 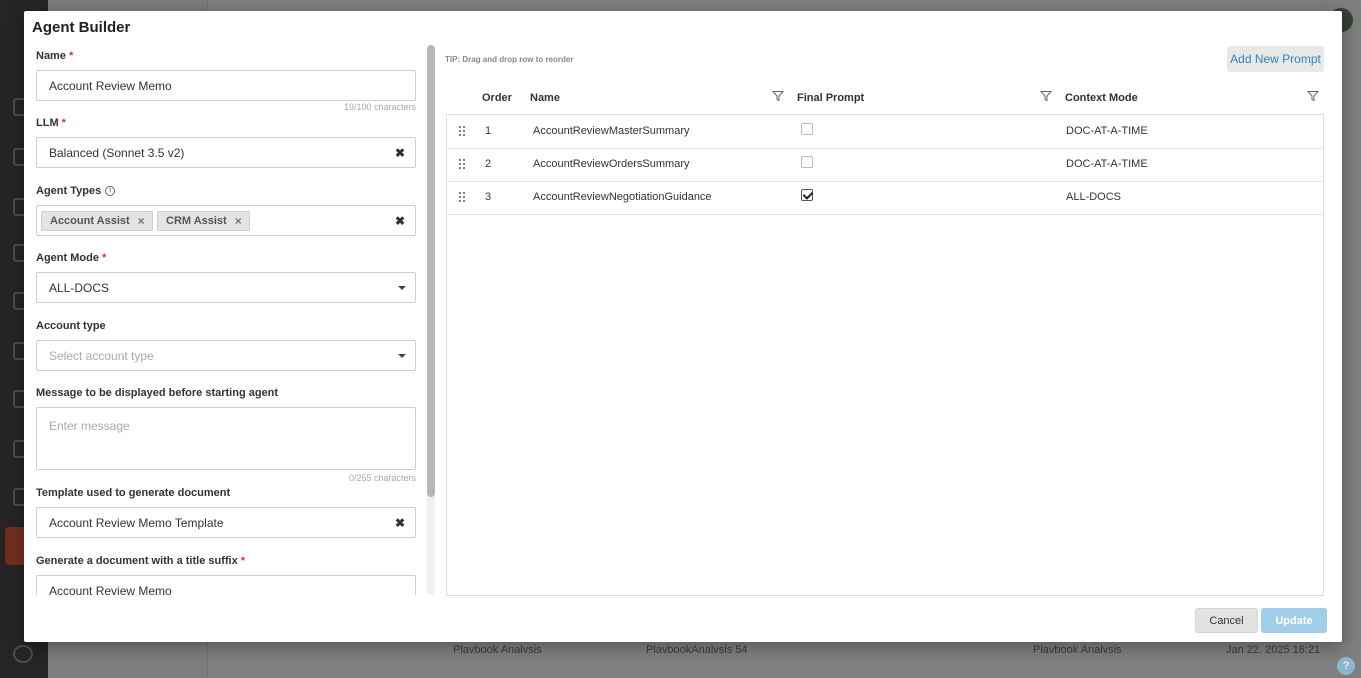 I want to click on name-input: Account Review Memo, so click(x=226, y=85).